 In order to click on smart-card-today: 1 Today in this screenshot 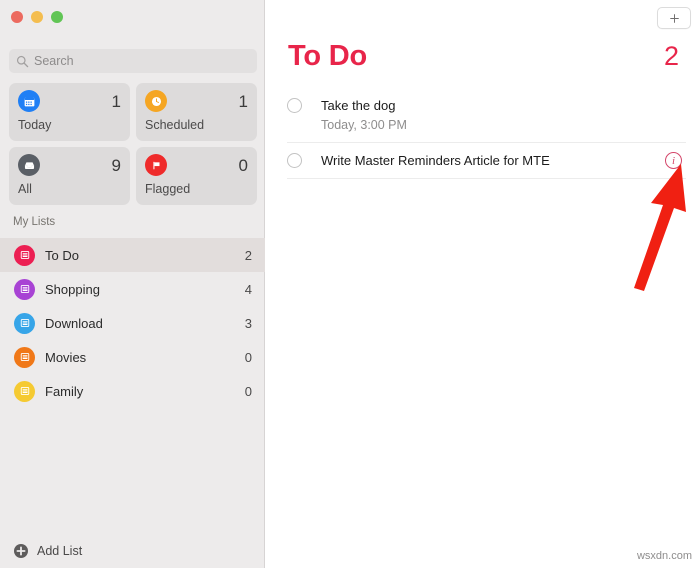, I will do `click(69, 112)`.